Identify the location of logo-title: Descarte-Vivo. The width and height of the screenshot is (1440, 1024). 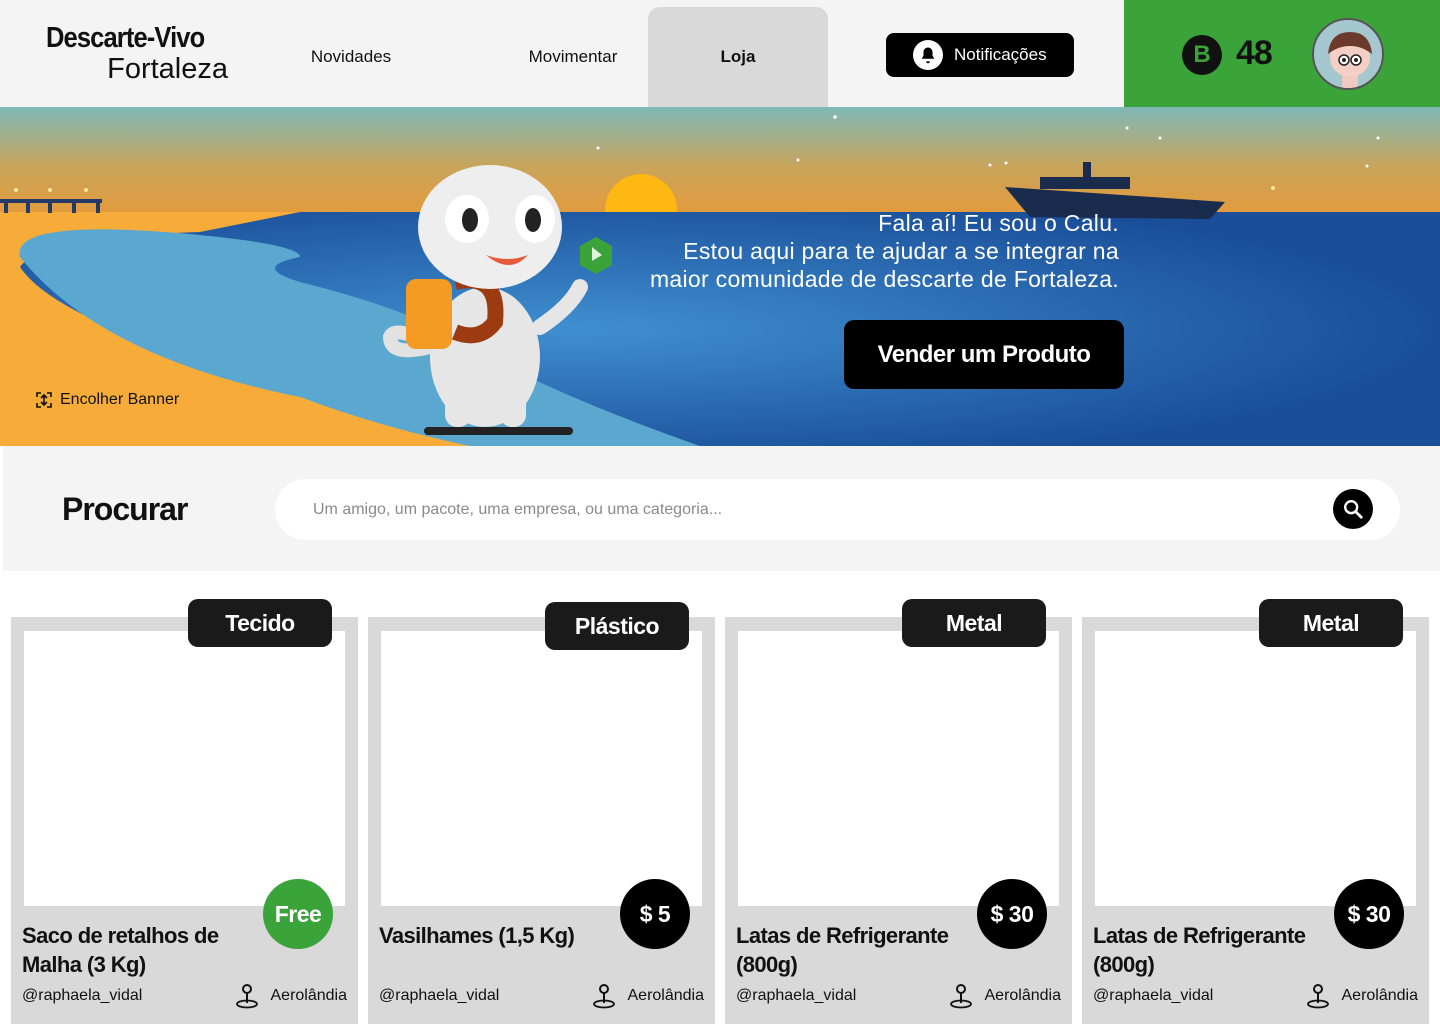
(125, 38).